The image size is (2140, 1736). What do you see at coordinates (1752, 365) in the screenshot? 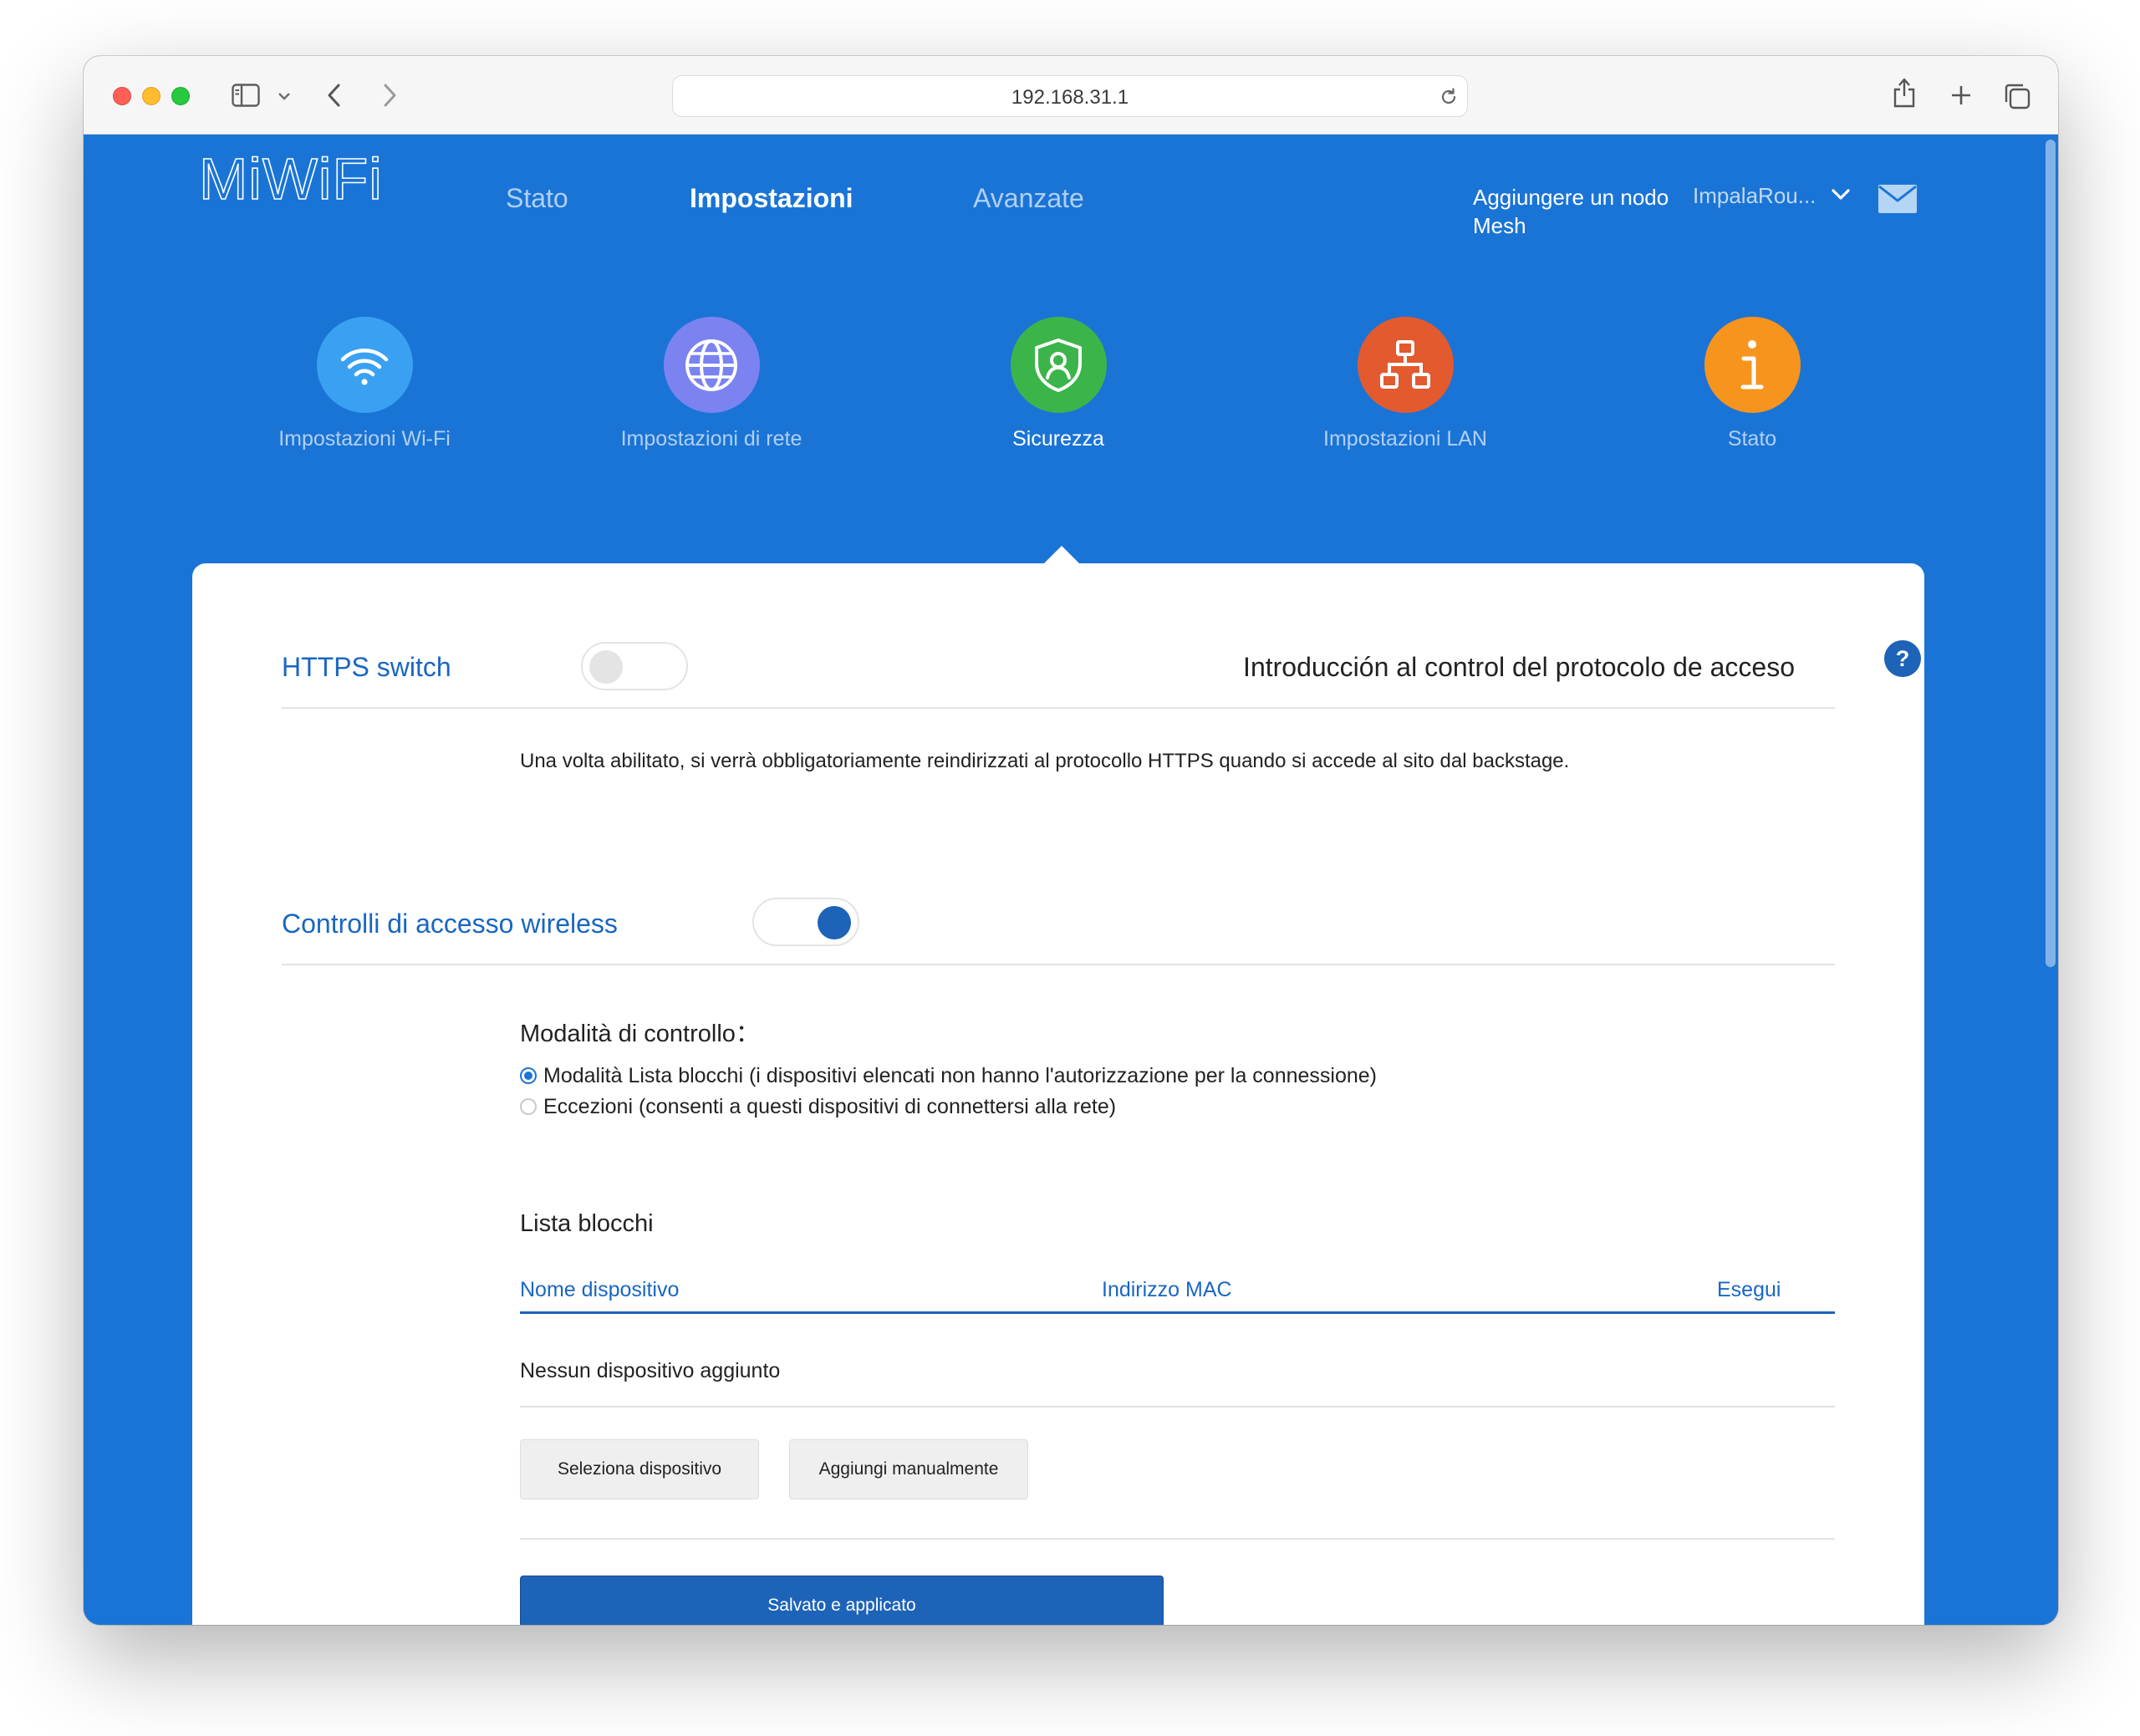
I see `info-icon` at bounding box center [1752, 365].